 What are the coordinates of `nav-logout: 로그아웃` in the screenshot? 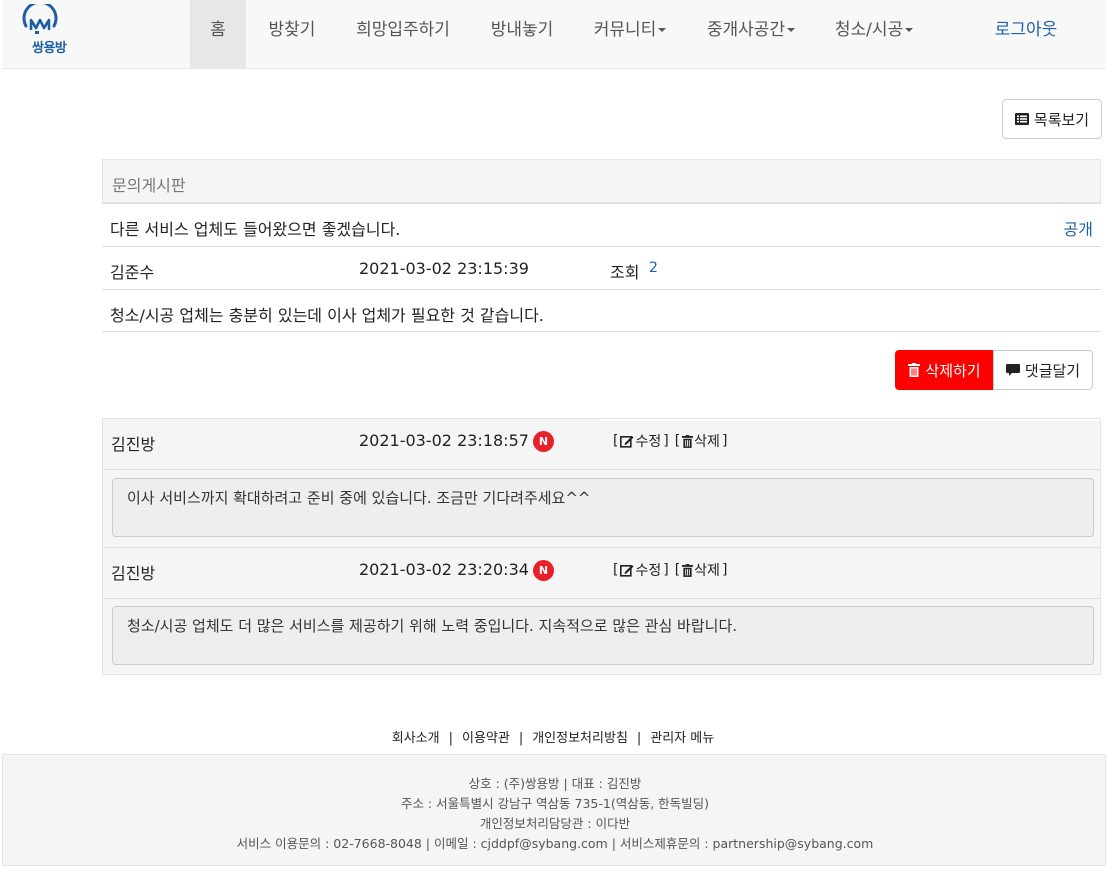 It's located at (1026, 34).